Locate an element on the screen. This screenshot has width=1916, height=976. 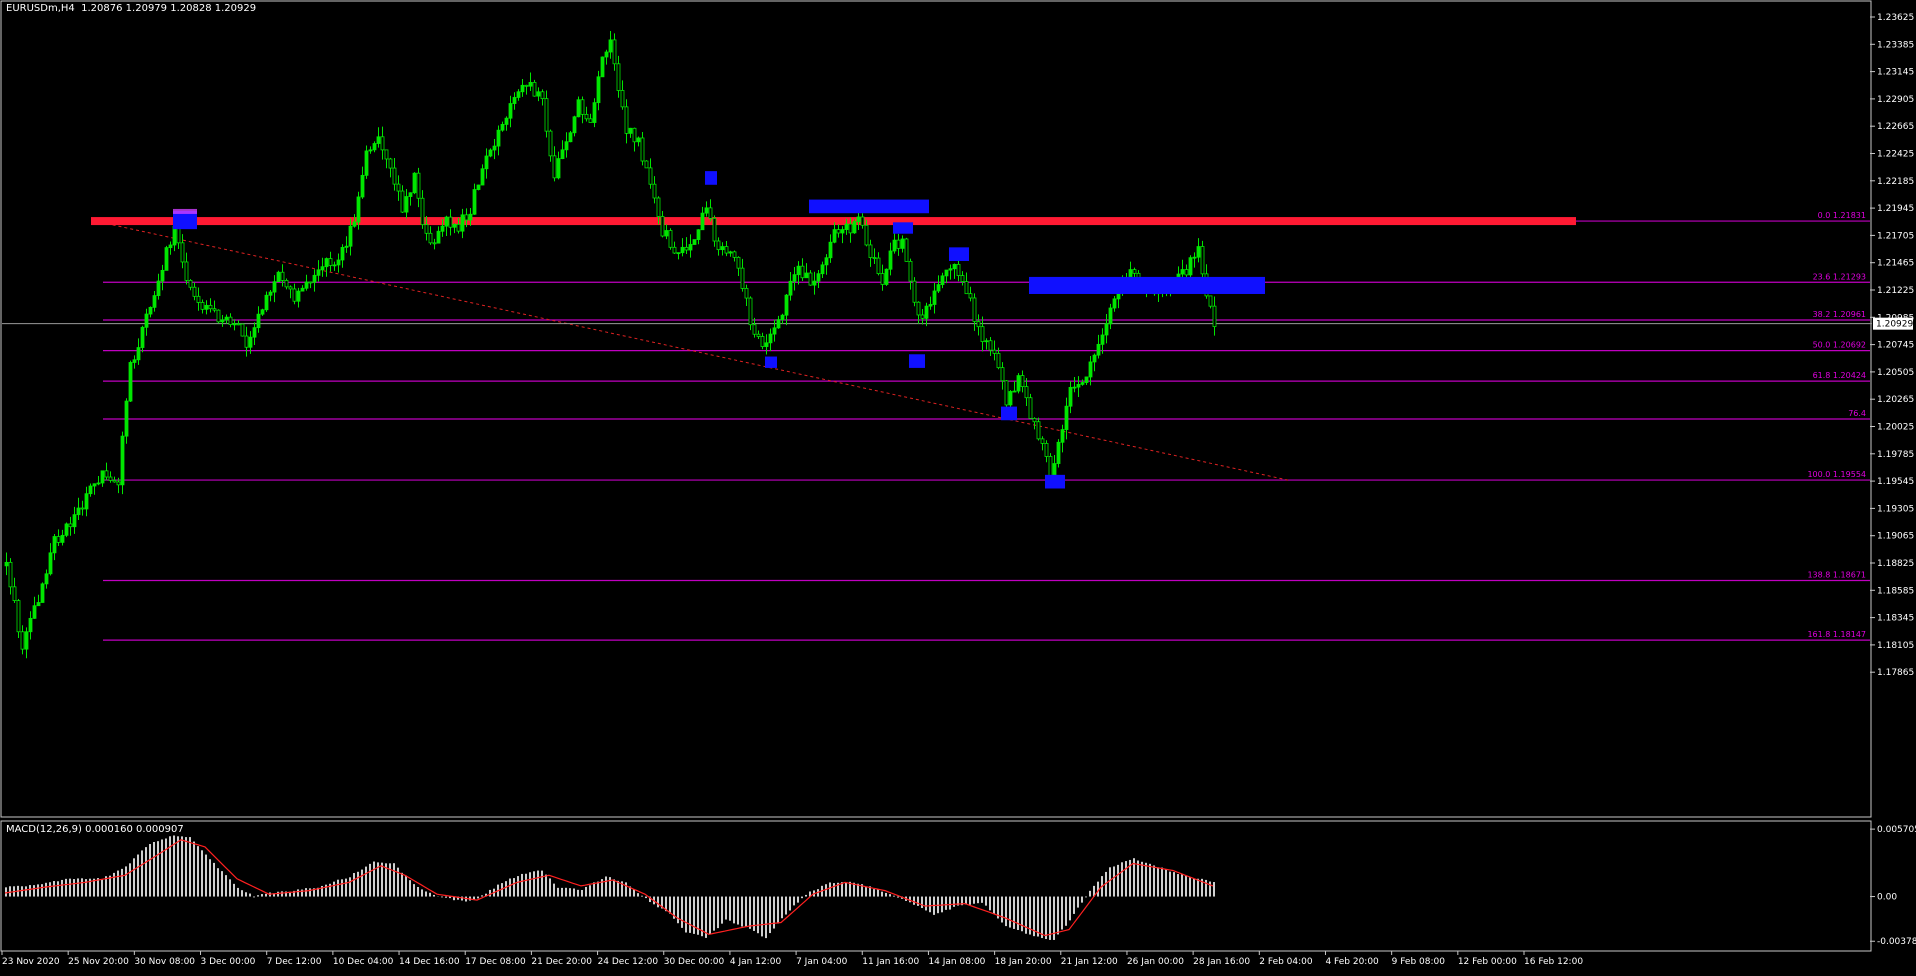
fib-level-label: 138.8 1.18671 is located at coordinates (1836, 575).